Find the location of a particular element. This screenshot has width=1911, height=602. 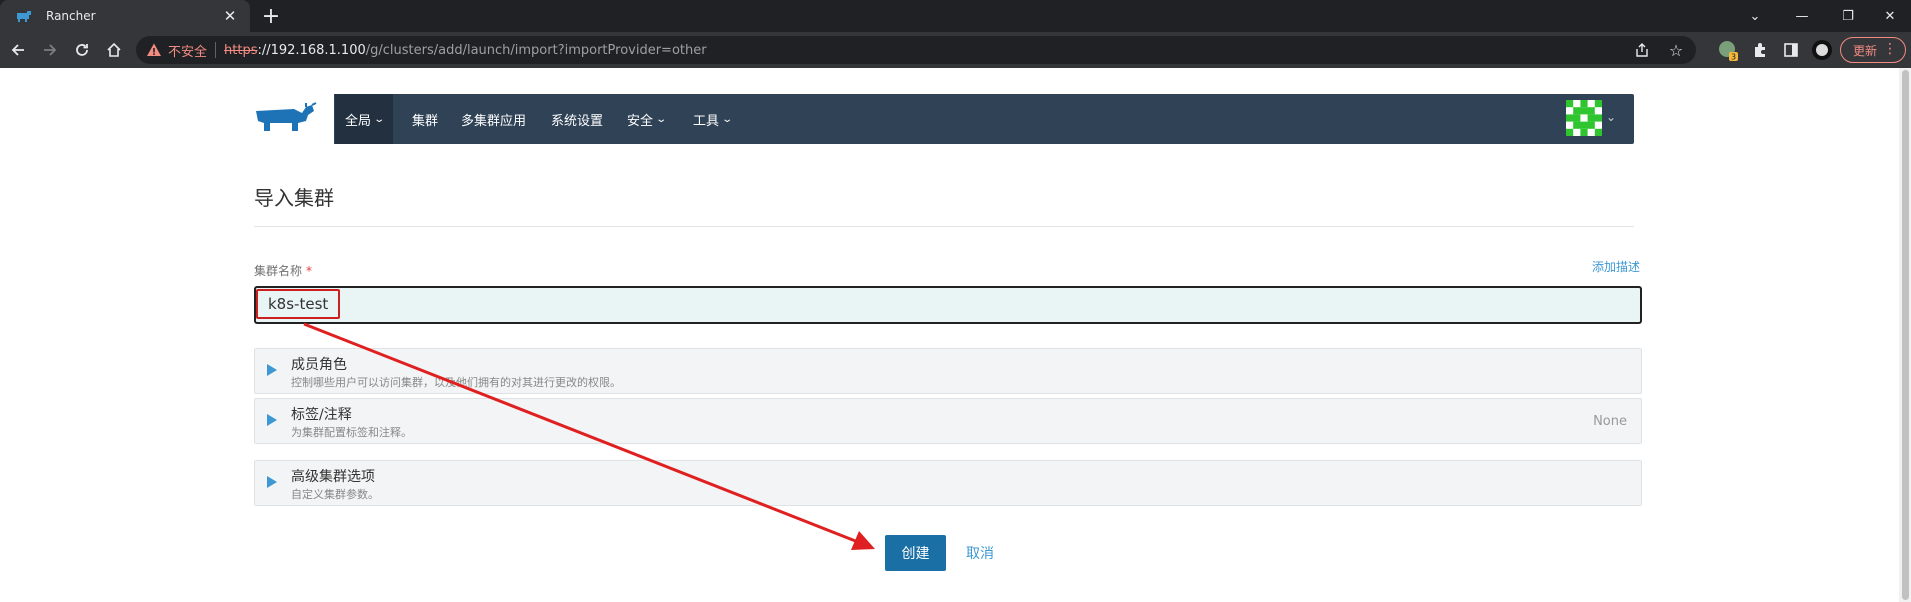

share-icon is located at coordinates (1642, 50).